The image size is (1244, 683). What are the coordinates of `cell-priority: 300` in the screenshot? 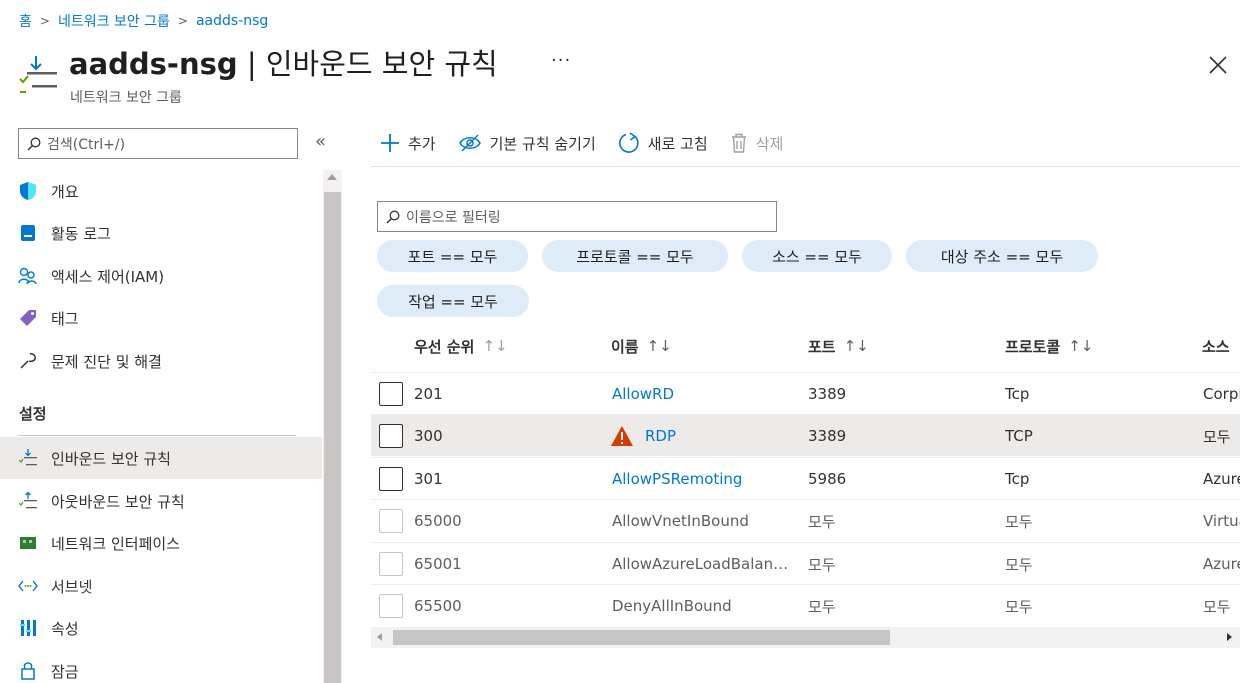 It's located at (428, 436).